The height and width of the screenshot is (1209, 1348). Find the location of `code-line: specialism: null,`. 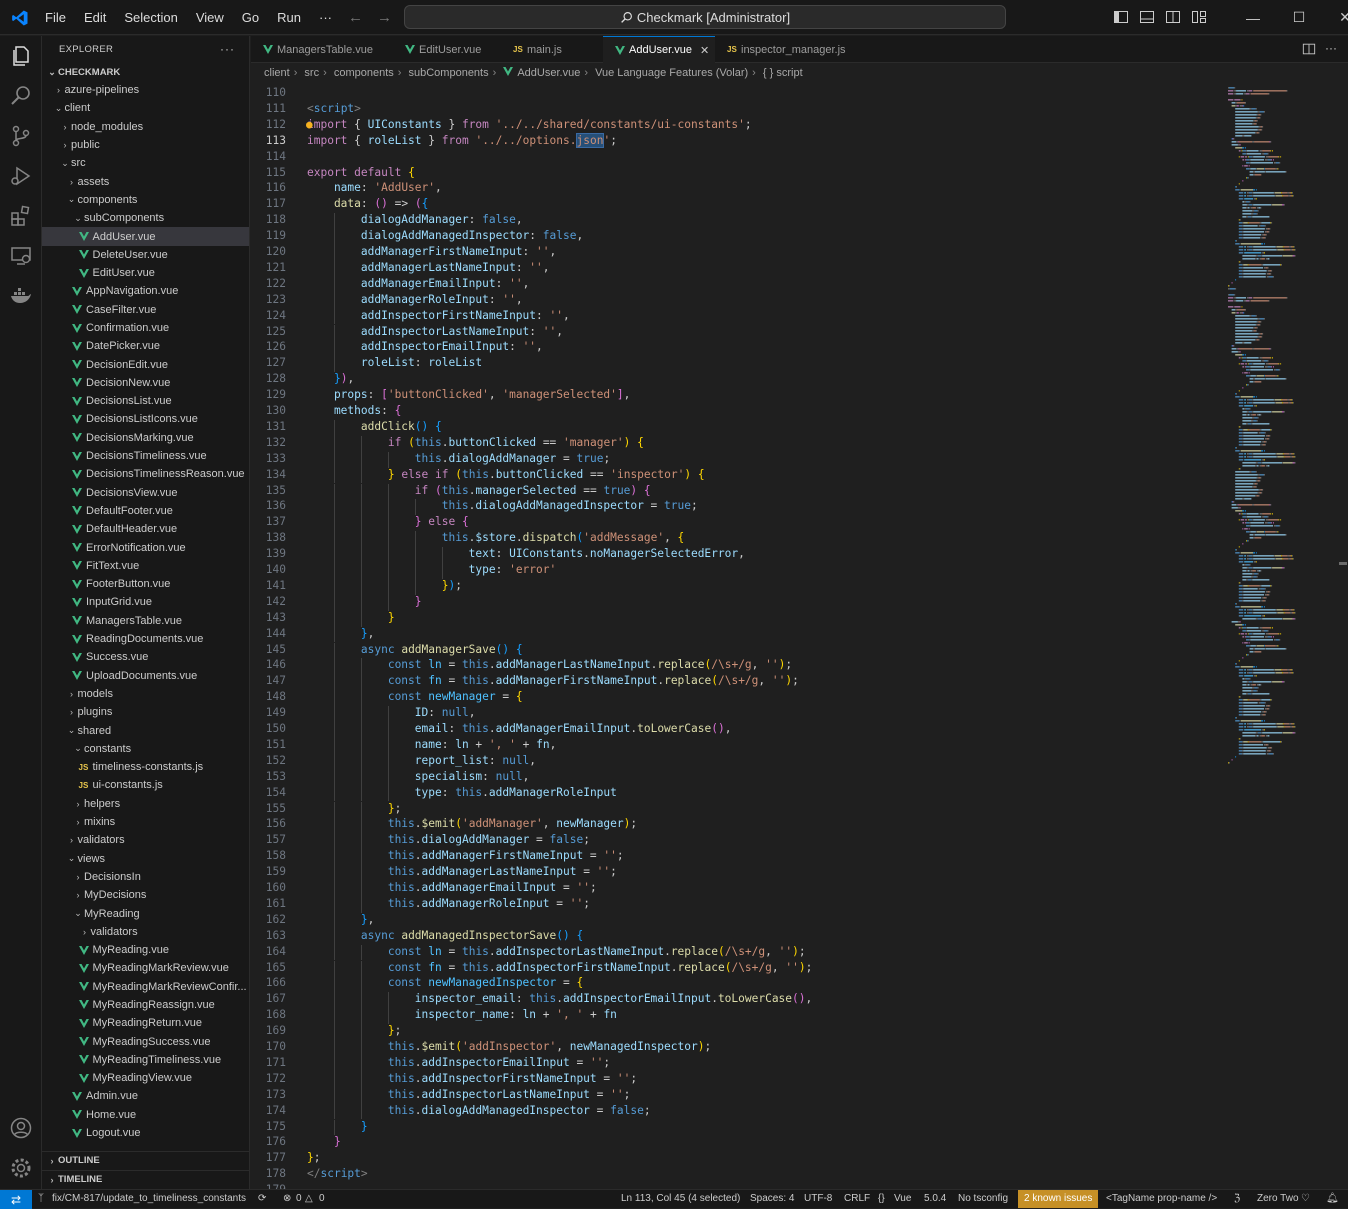

code-line: specialism: null, is located at coordinates (418, 776).